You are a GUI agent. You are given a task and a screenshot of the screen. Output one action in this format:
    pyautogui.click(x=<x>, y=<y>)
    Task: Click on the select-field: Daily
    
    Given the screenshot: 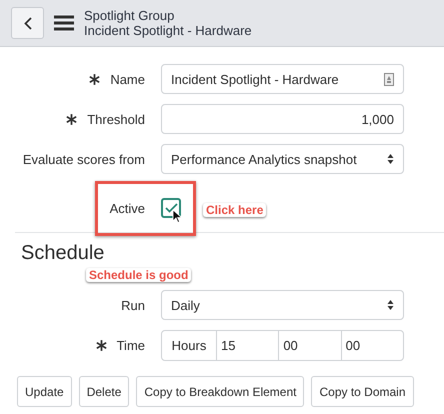 What is the action you would take?
    pyautogui.click(x=282, y=305)
    